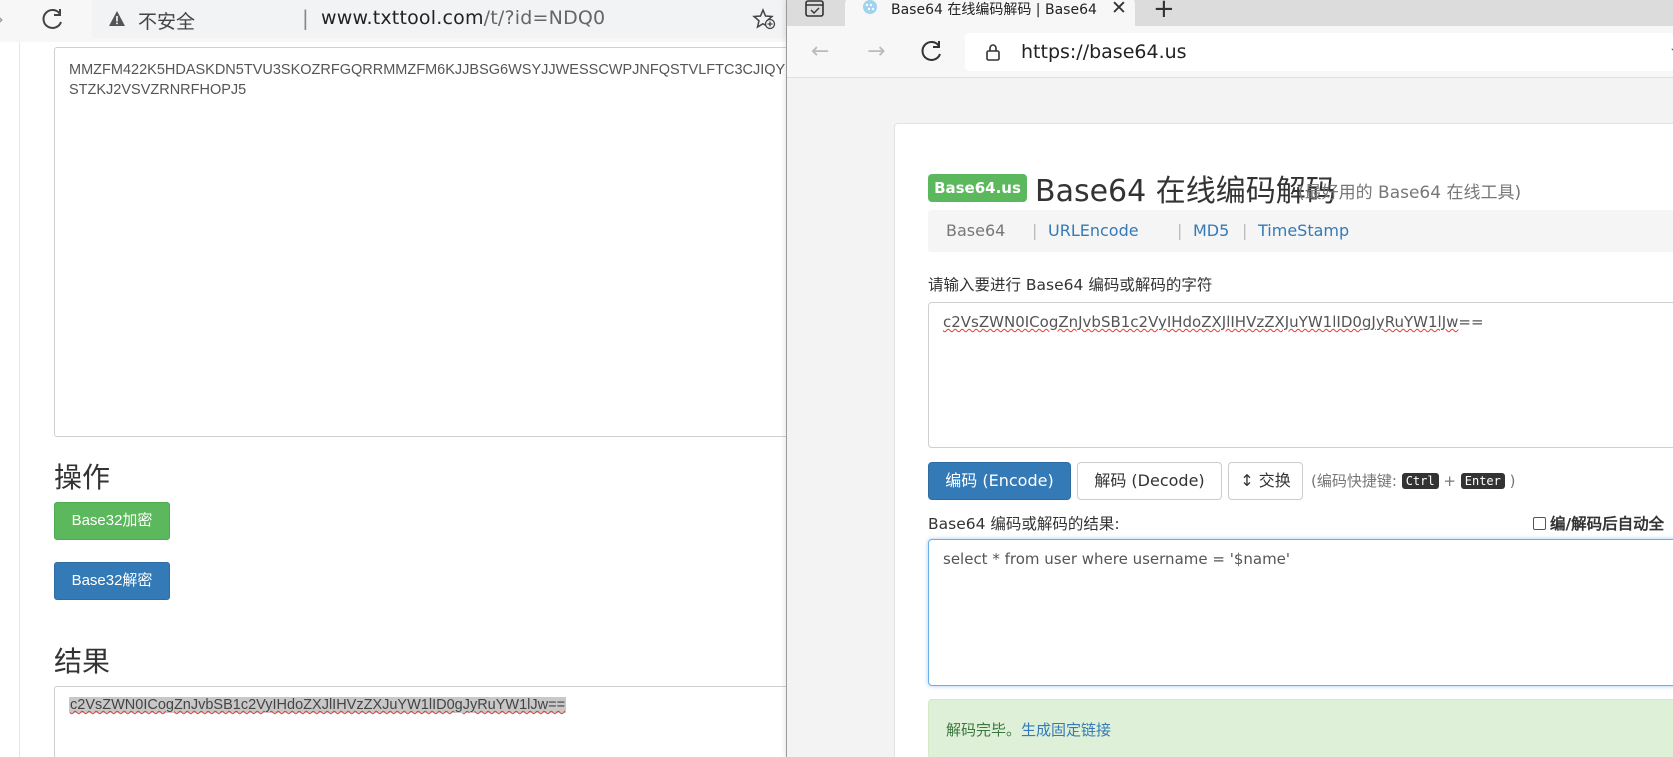 This screenshot has height=757, width=1673. Describe the element at coordinates (1410, 193) in the screenshot. I see `page-subtitle: (最好用的 Base64 在线工具)` at that location.